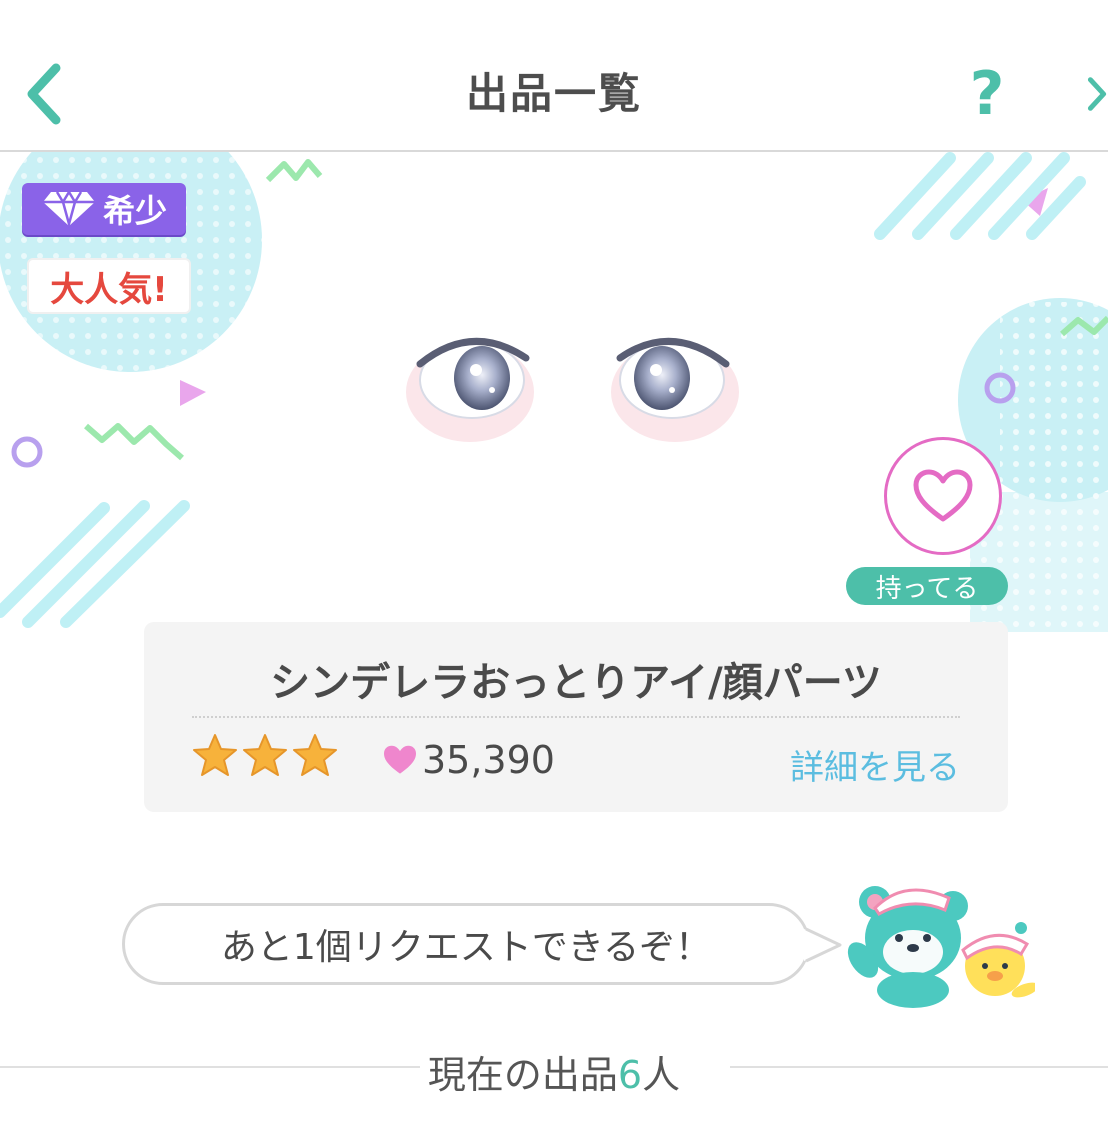  I want to click on request-message-bubble: あと1個リクエストできるぞ！, so click(466, 944).